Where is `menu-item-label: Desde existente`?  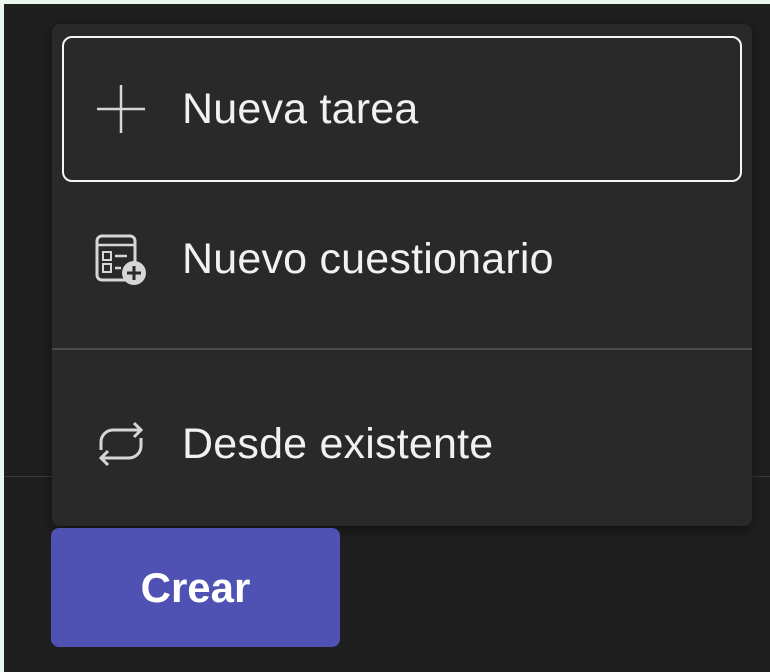 menu-item-label: Desde existente is located at coordinates (338, 443).